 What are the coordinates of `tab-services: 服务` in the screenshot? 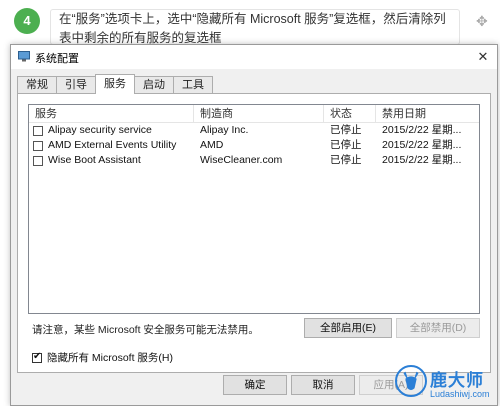 It's located at (115, 84).